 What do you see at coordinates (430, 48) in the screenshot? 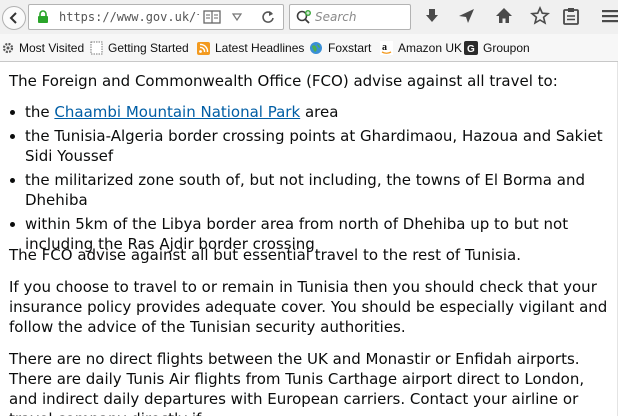
I see `bookmark-label: Amazon UK` at bounding box center [430, 48].